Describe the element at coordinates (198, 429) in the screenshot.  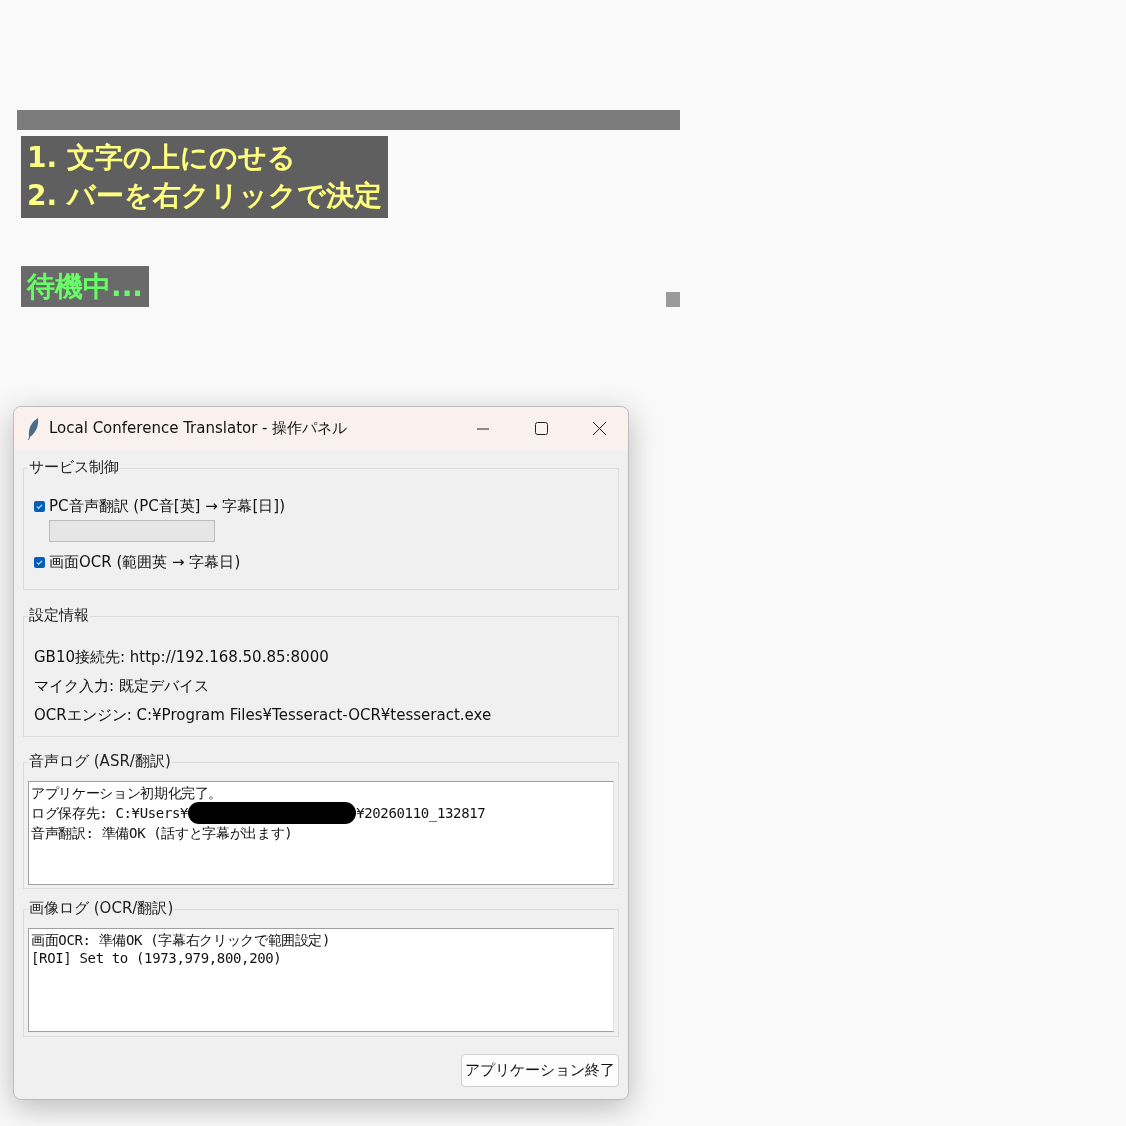
I see `window-title: Local Conference Translator - 操作パネル` at that location.